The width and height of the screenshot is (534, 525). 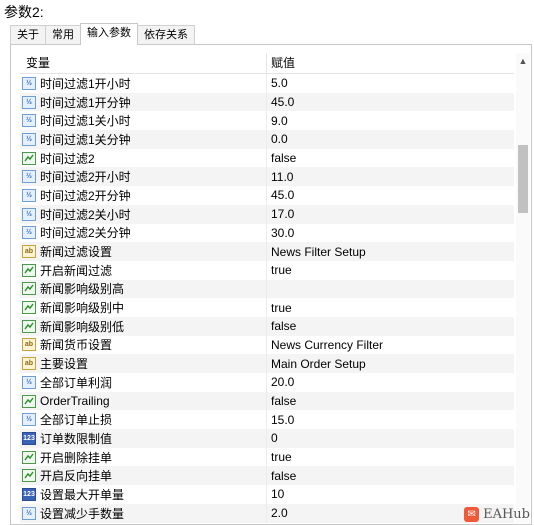 What do you see at coordinates (281, 63) in the screenshot?
I see `column-header-value: 赋值` at bounding box center [281, 63].